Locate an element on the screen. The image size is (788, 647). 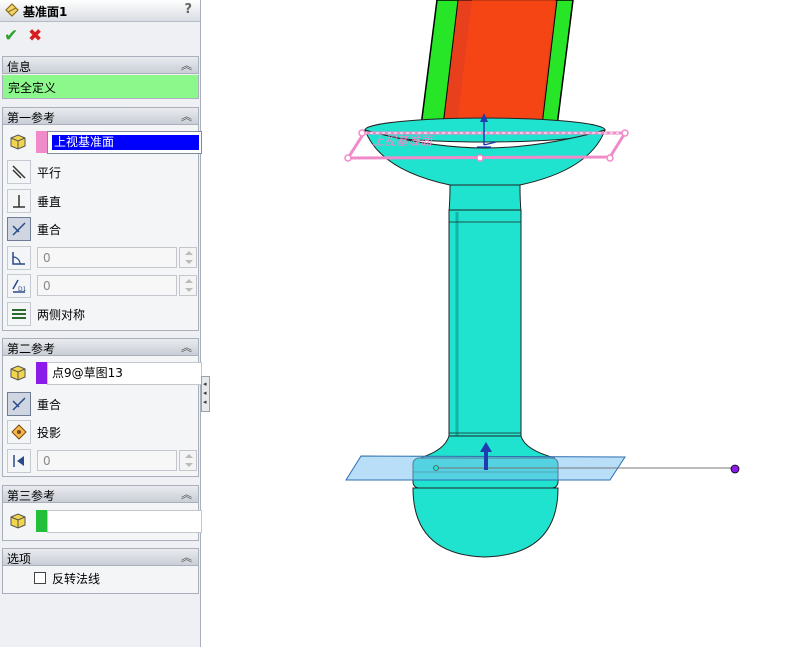
parallel-label: 平行 is located at coordinates (49, 173).